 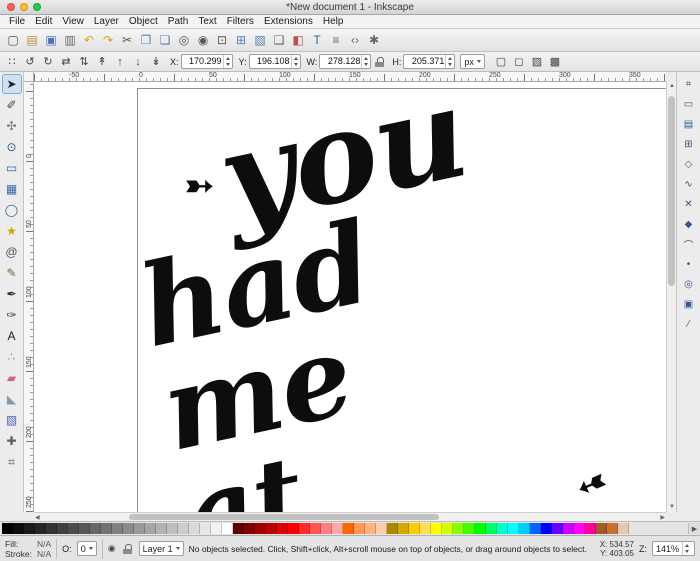 I want to click on layer-visibility-icon: ◉, so click(x=112, y=548).